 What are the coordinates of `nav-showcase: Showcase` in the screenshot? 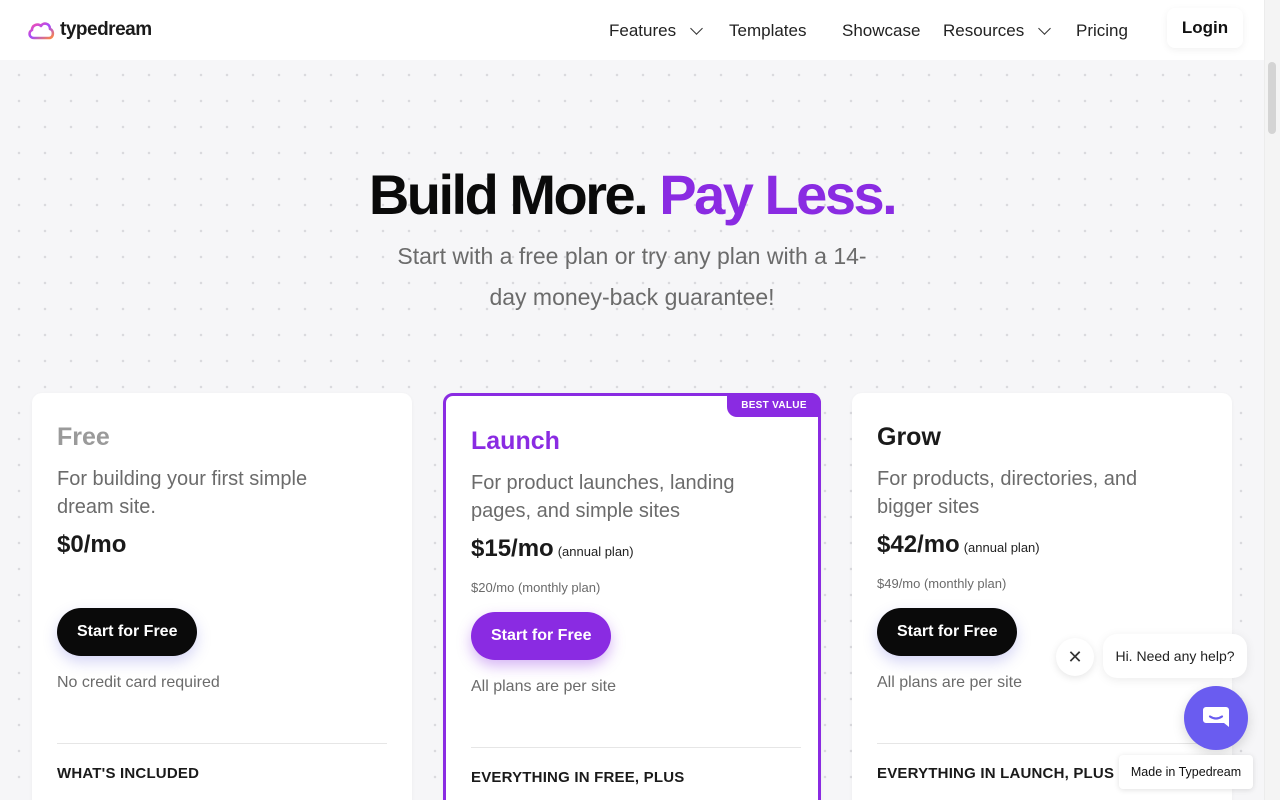 It's located at (881, 31).